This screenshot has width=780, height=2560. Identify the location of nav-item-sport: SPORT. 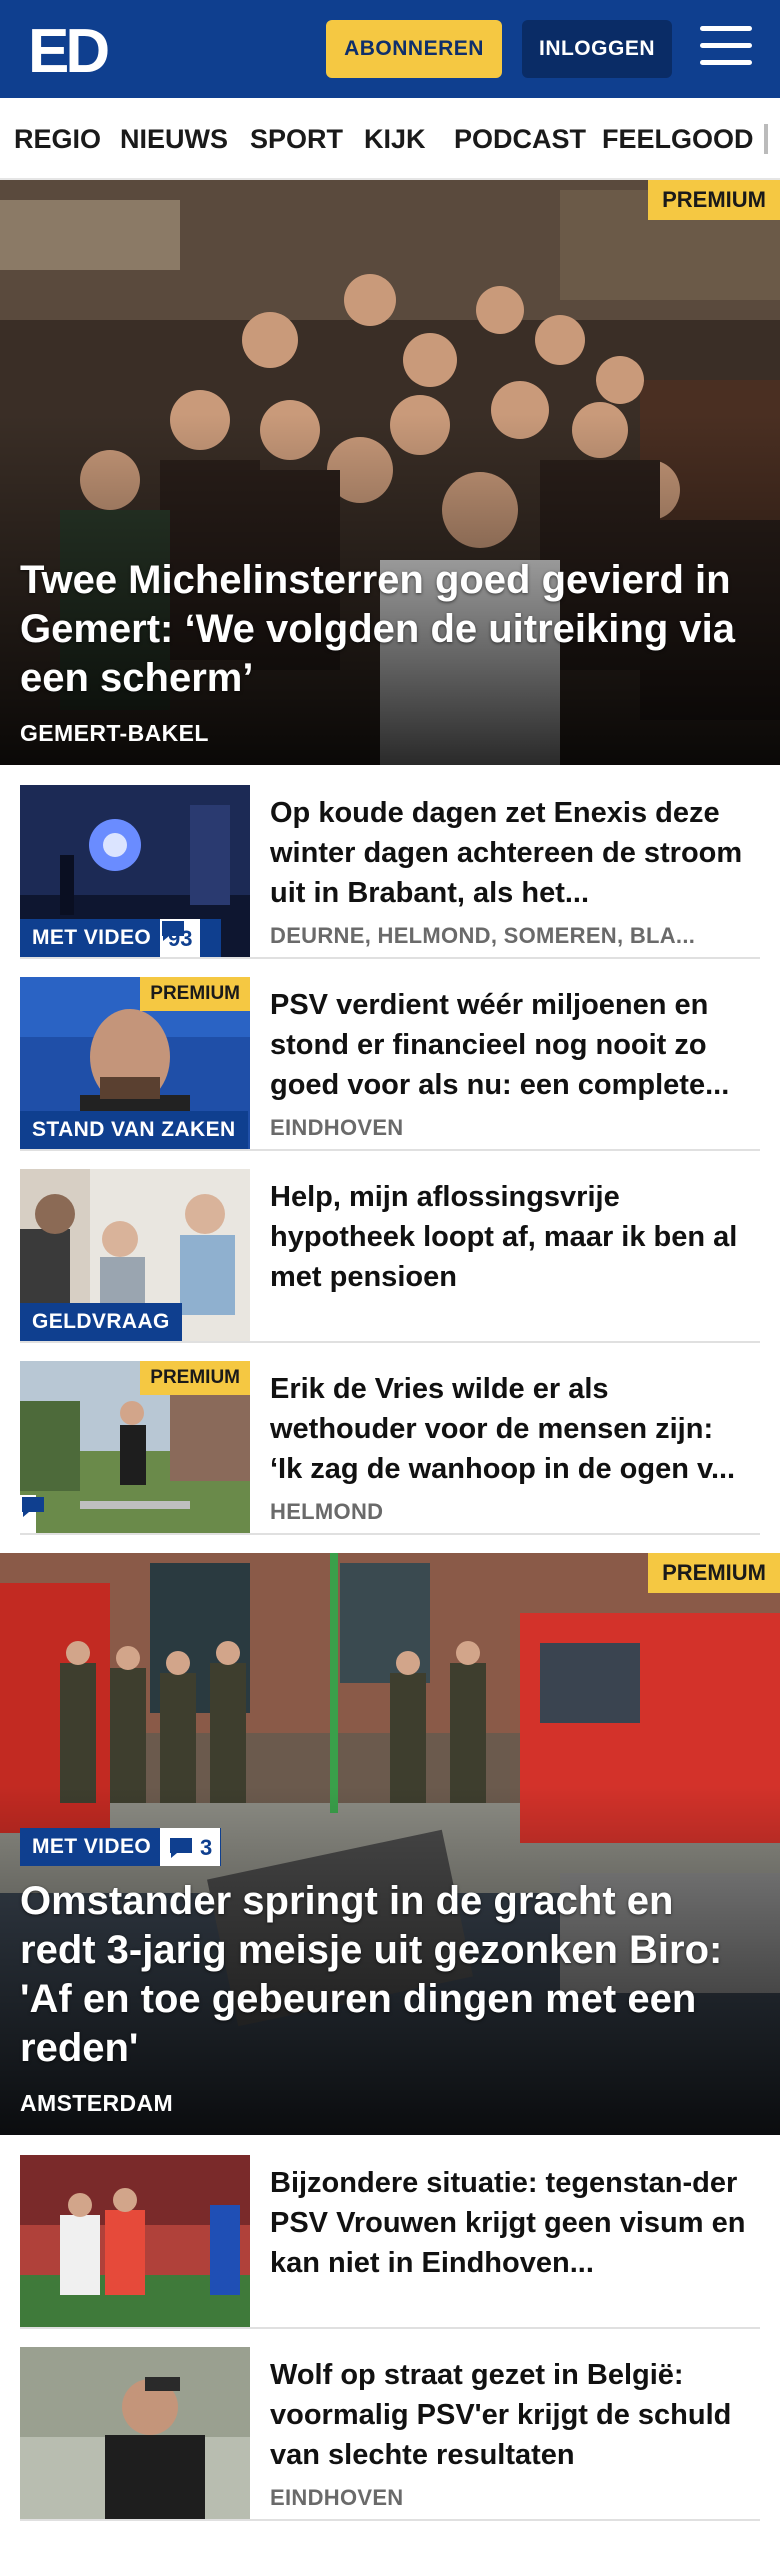
(296, 138).